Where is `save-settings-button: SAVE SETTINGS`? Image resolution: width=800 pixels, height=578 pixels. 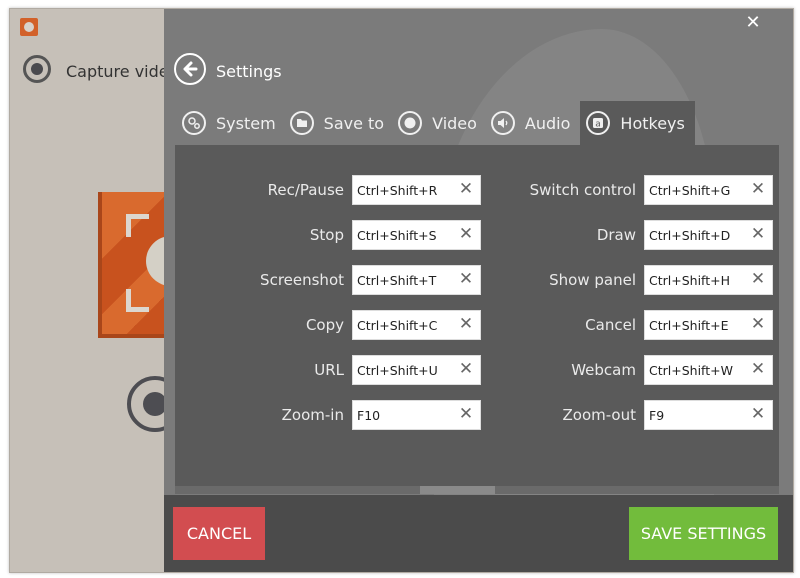 save-settings-button: SAVE SETTINGS is located at coordinates (703, 533).